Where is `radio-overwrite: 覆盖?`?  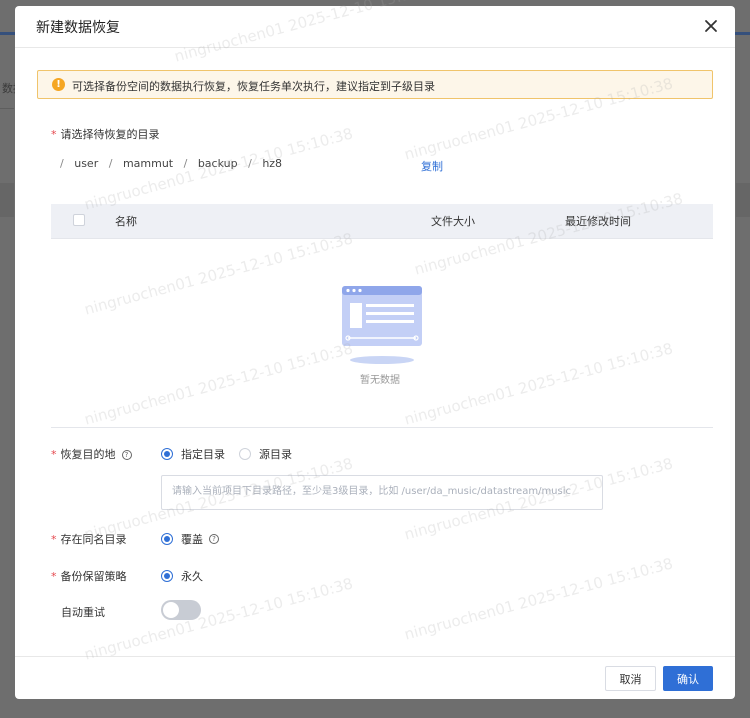 radio-overwrite: 覆盖? is located at coordinates (190, 539).